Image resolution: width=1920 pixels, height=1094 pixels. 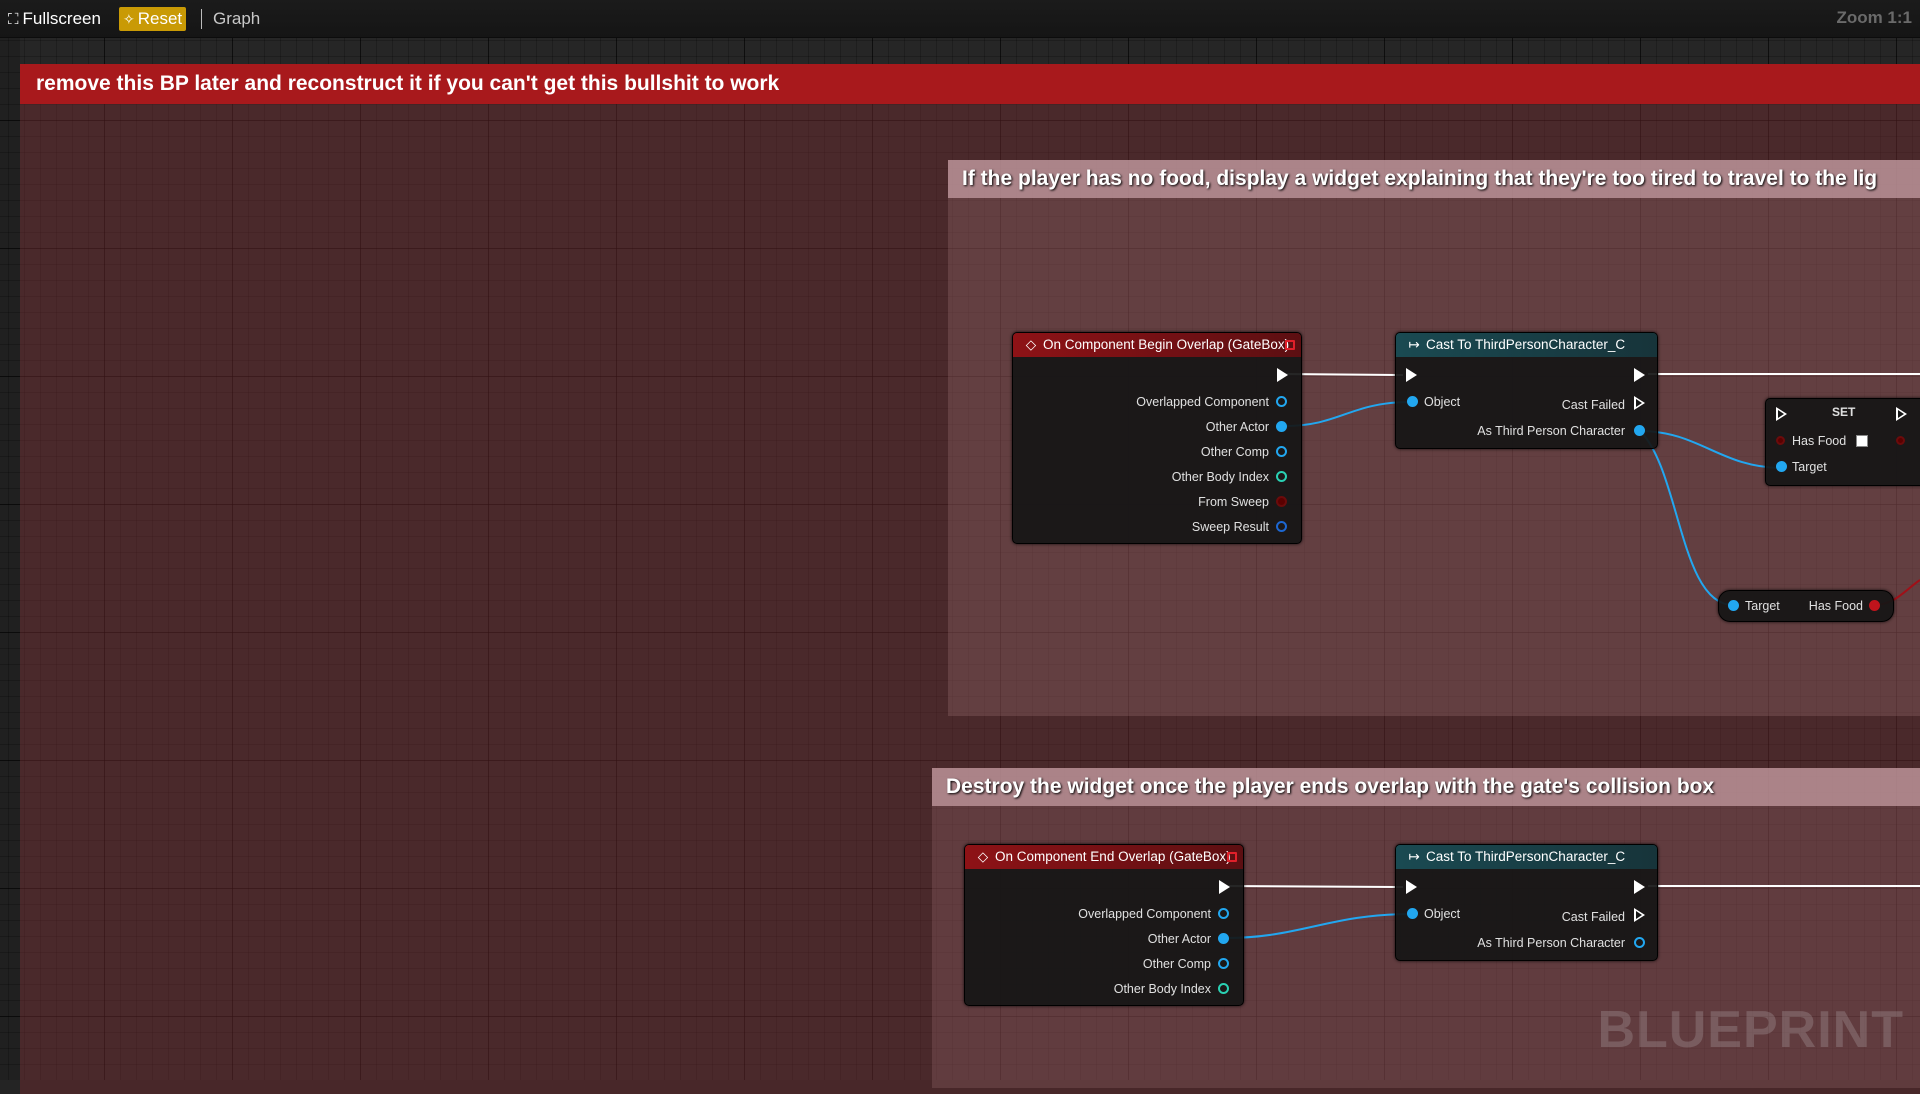 I want to click on sweep-result-pin, so click(x=1281, y=526).